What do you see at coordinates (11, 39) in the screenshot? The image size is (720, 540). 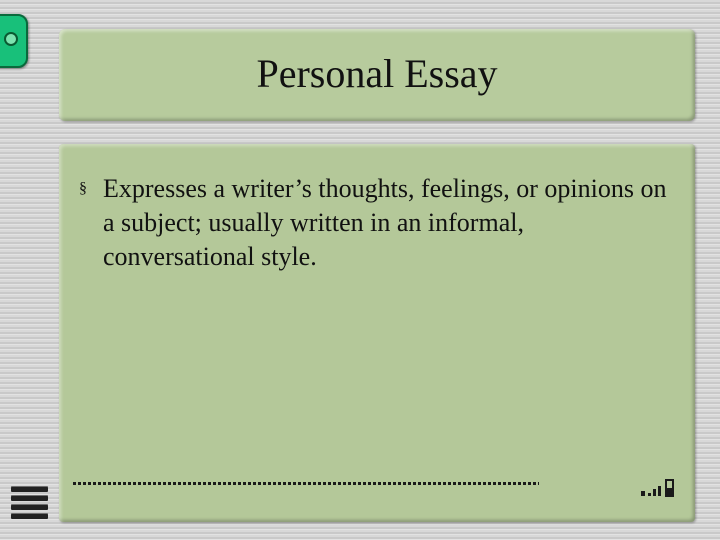 I see `ring-icon` at bounding box center [11, 39].